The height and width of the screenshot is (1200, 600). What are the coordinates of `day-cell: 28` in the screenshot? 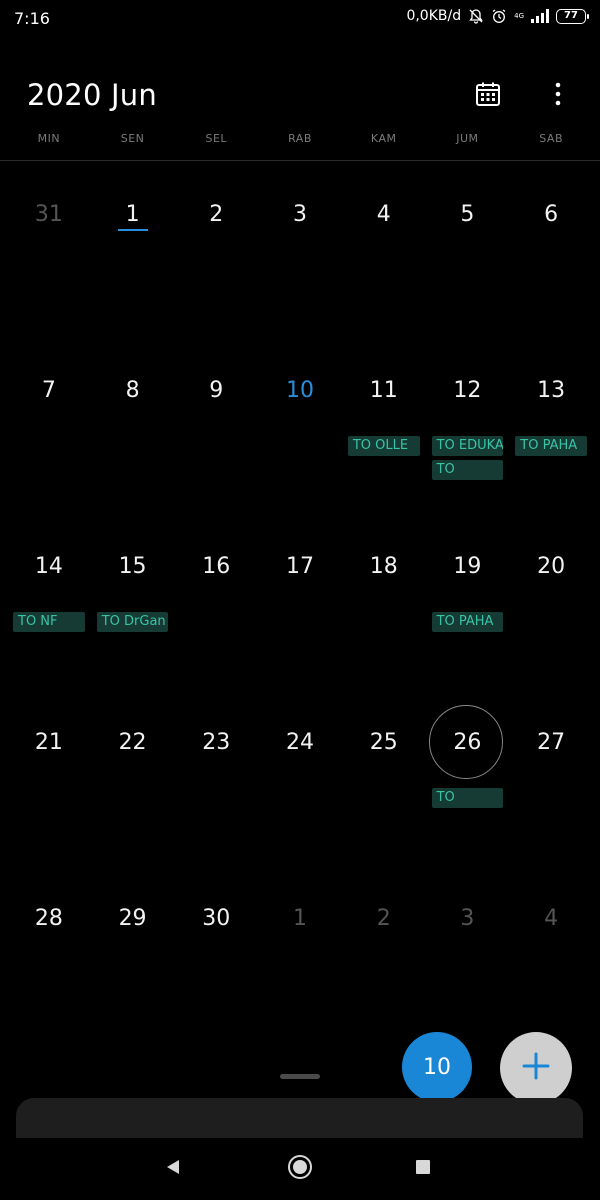 It's located at (49, 960).